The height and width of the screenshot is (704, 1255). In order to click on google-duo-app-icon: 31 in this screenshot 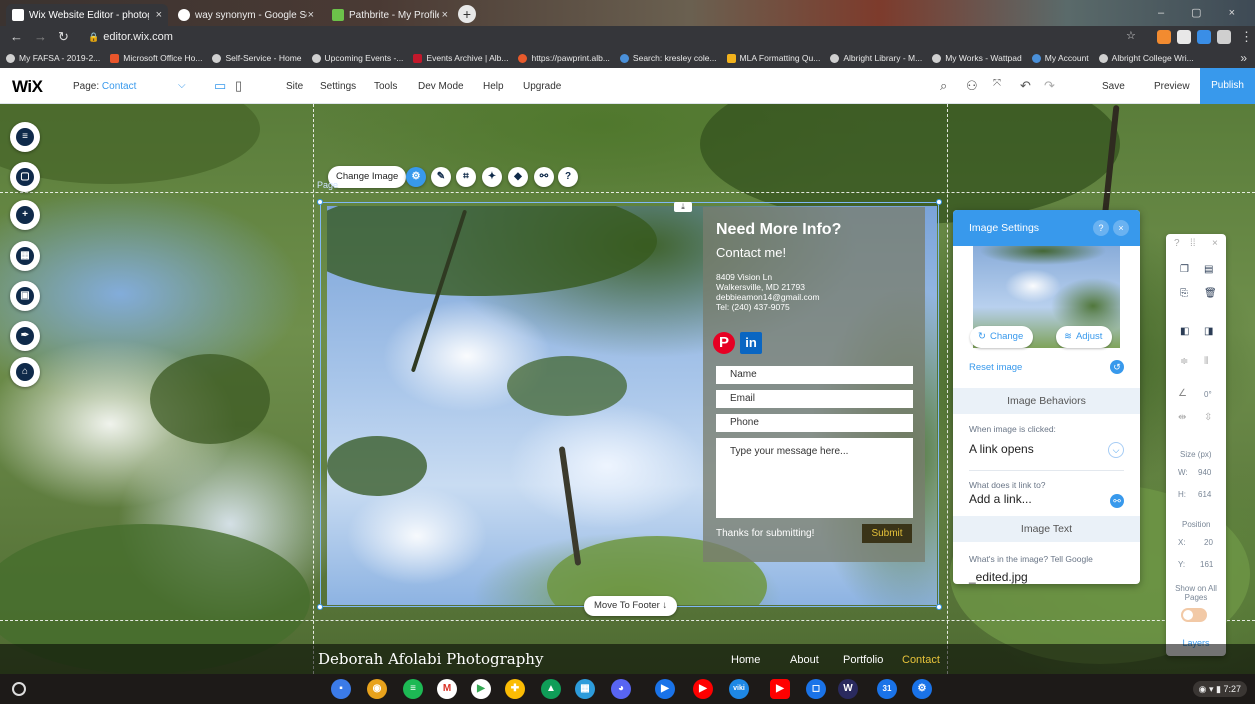, I will do `click(887, 689)`.